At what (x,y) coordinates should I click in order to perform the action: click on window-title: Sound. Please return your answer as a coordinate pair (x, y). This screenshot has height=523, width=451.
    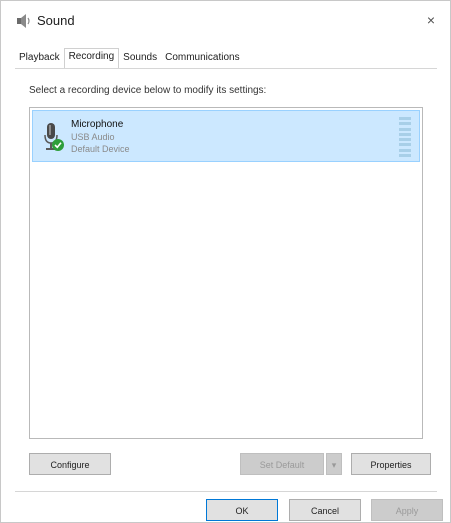
    Looking at the image, I should click on (56, 20).